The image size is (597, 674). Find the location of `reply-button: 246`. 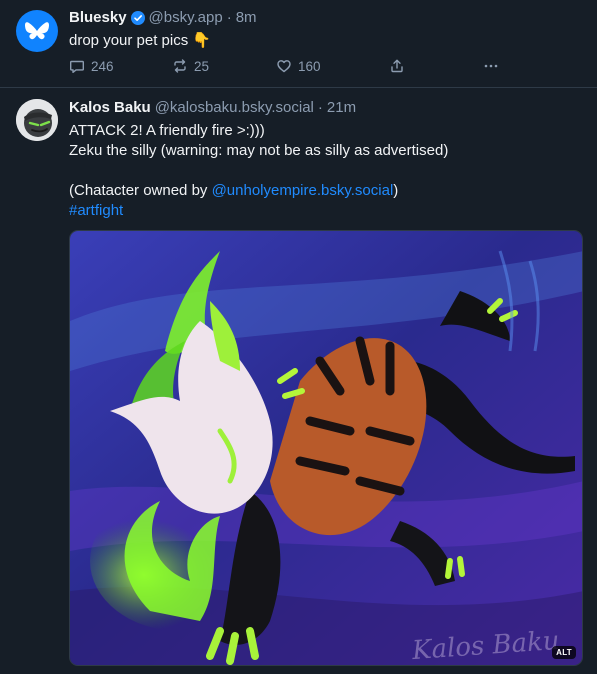

reply-button: 246 is located at coordinates (91, 66).